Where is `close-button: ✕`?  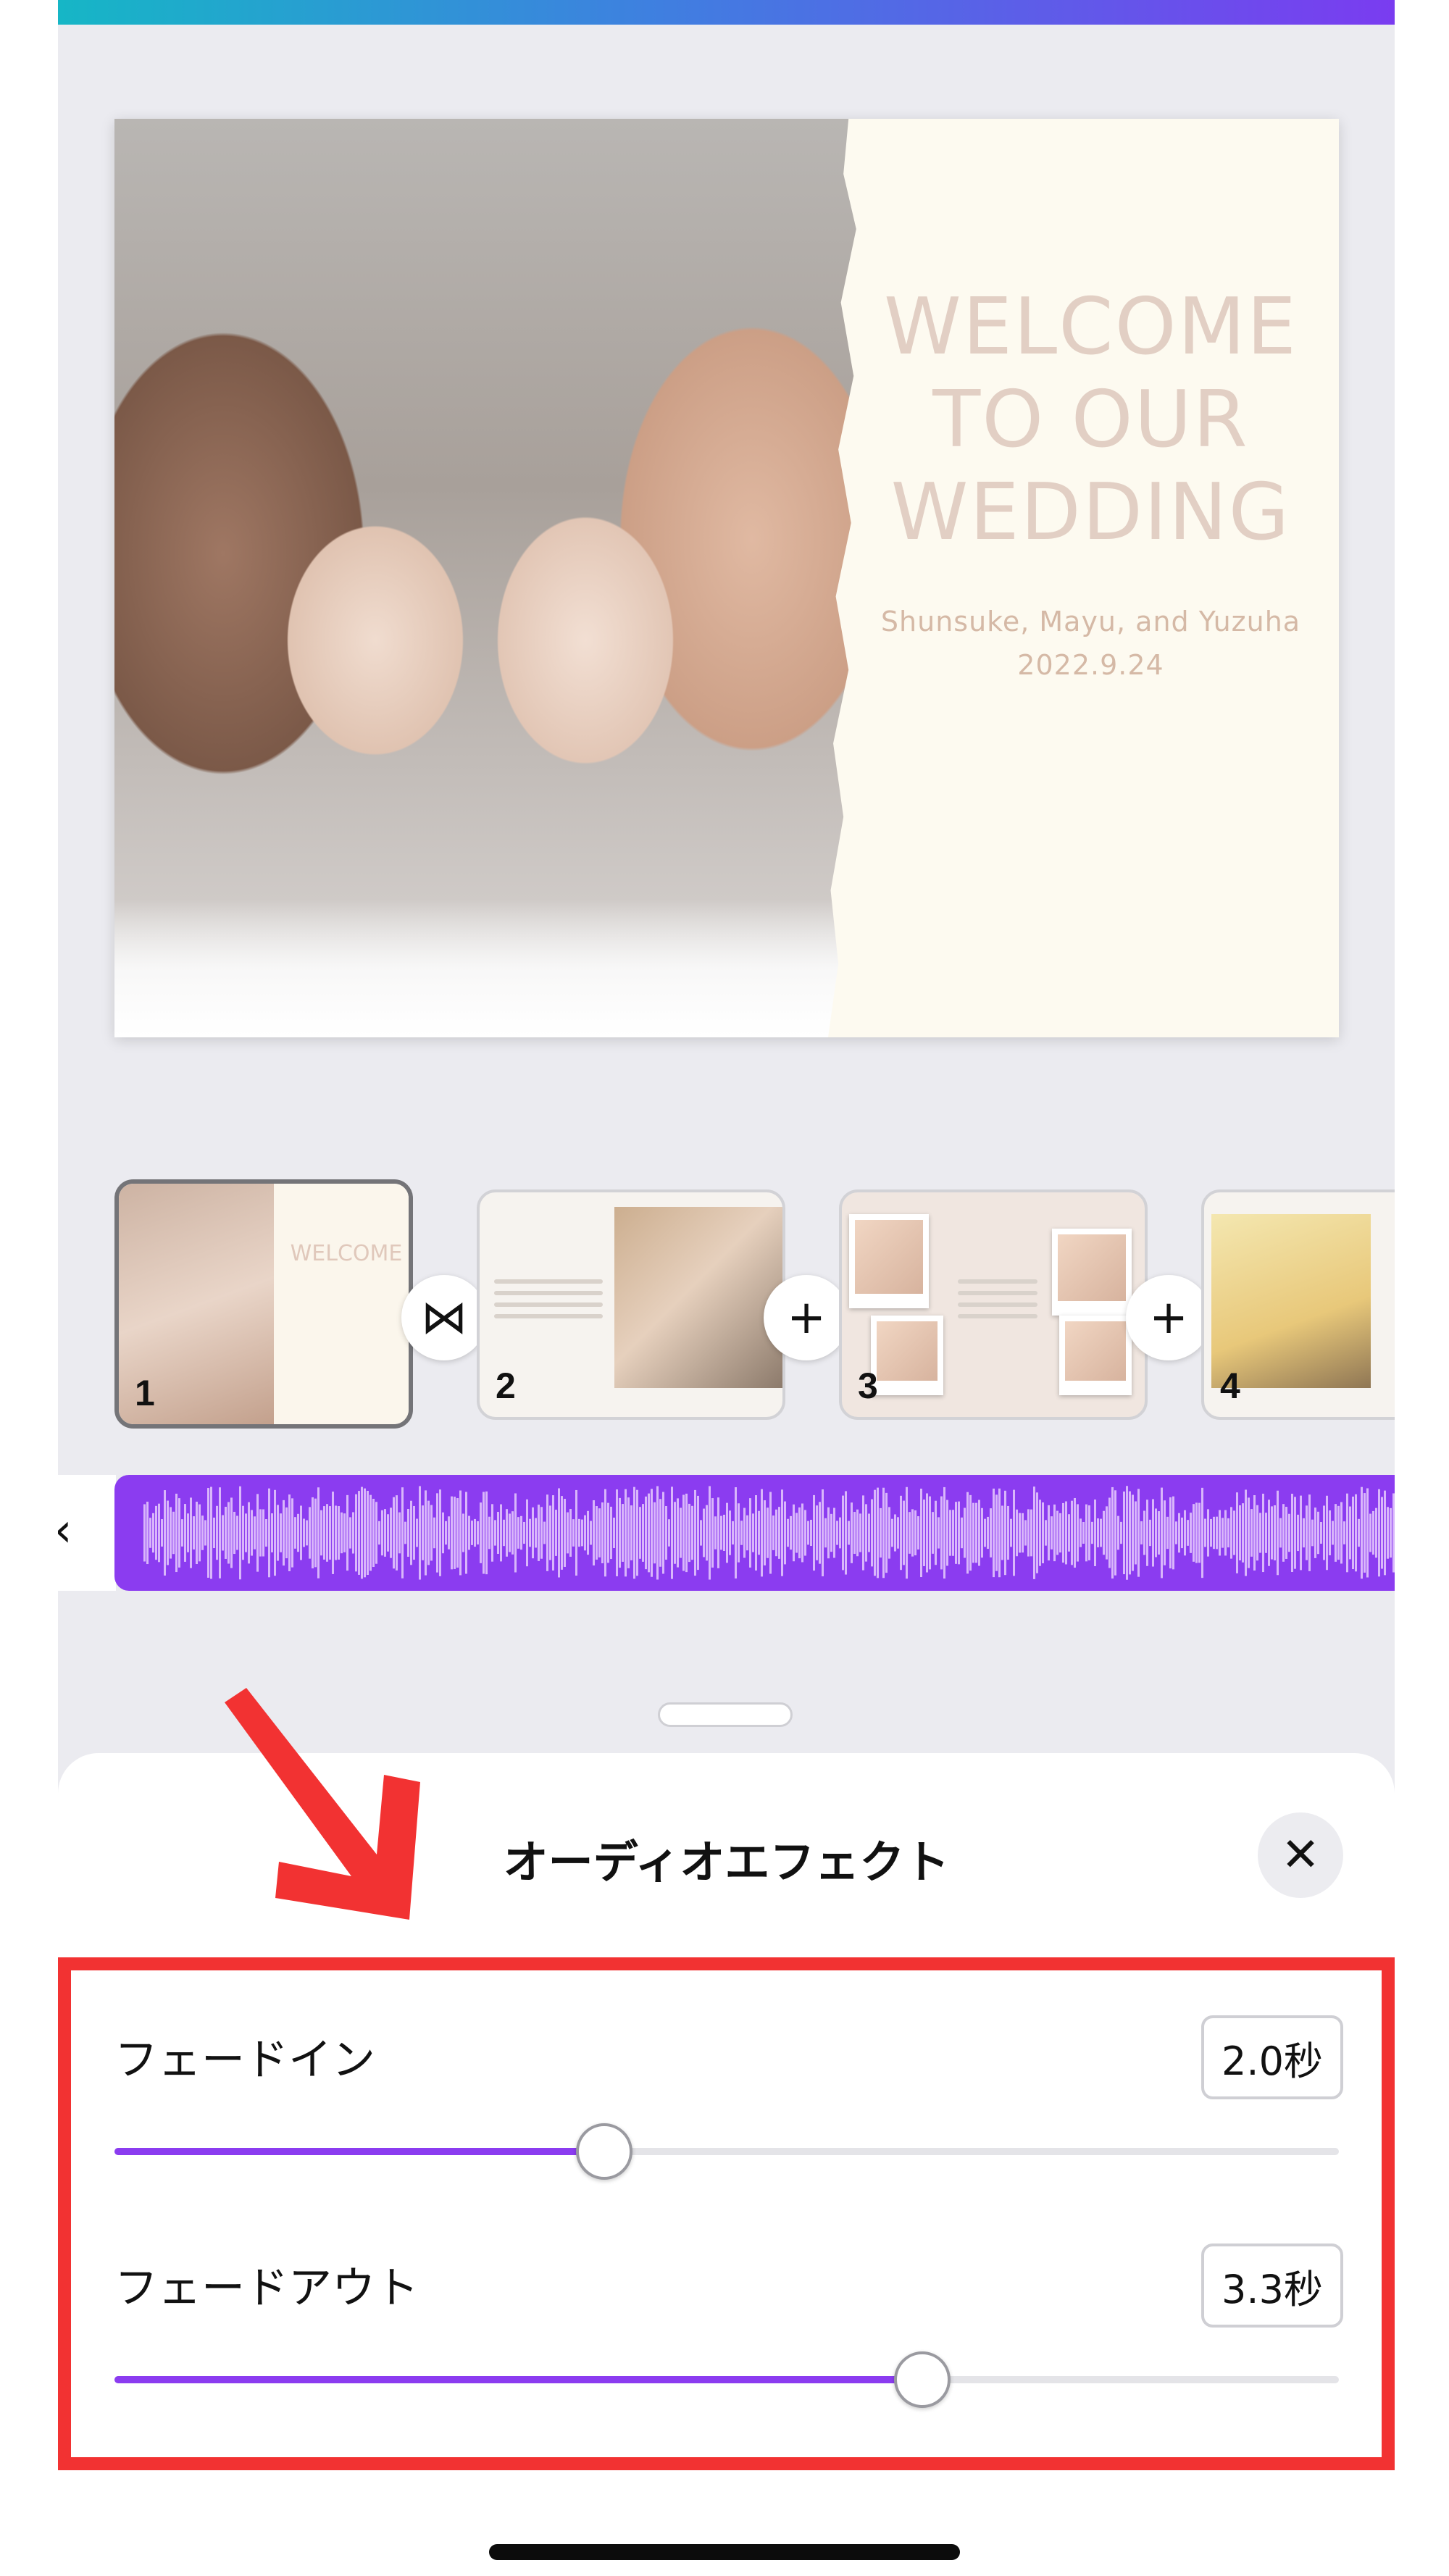
close-button: ✕ is located at coordinates (1300, 1855).